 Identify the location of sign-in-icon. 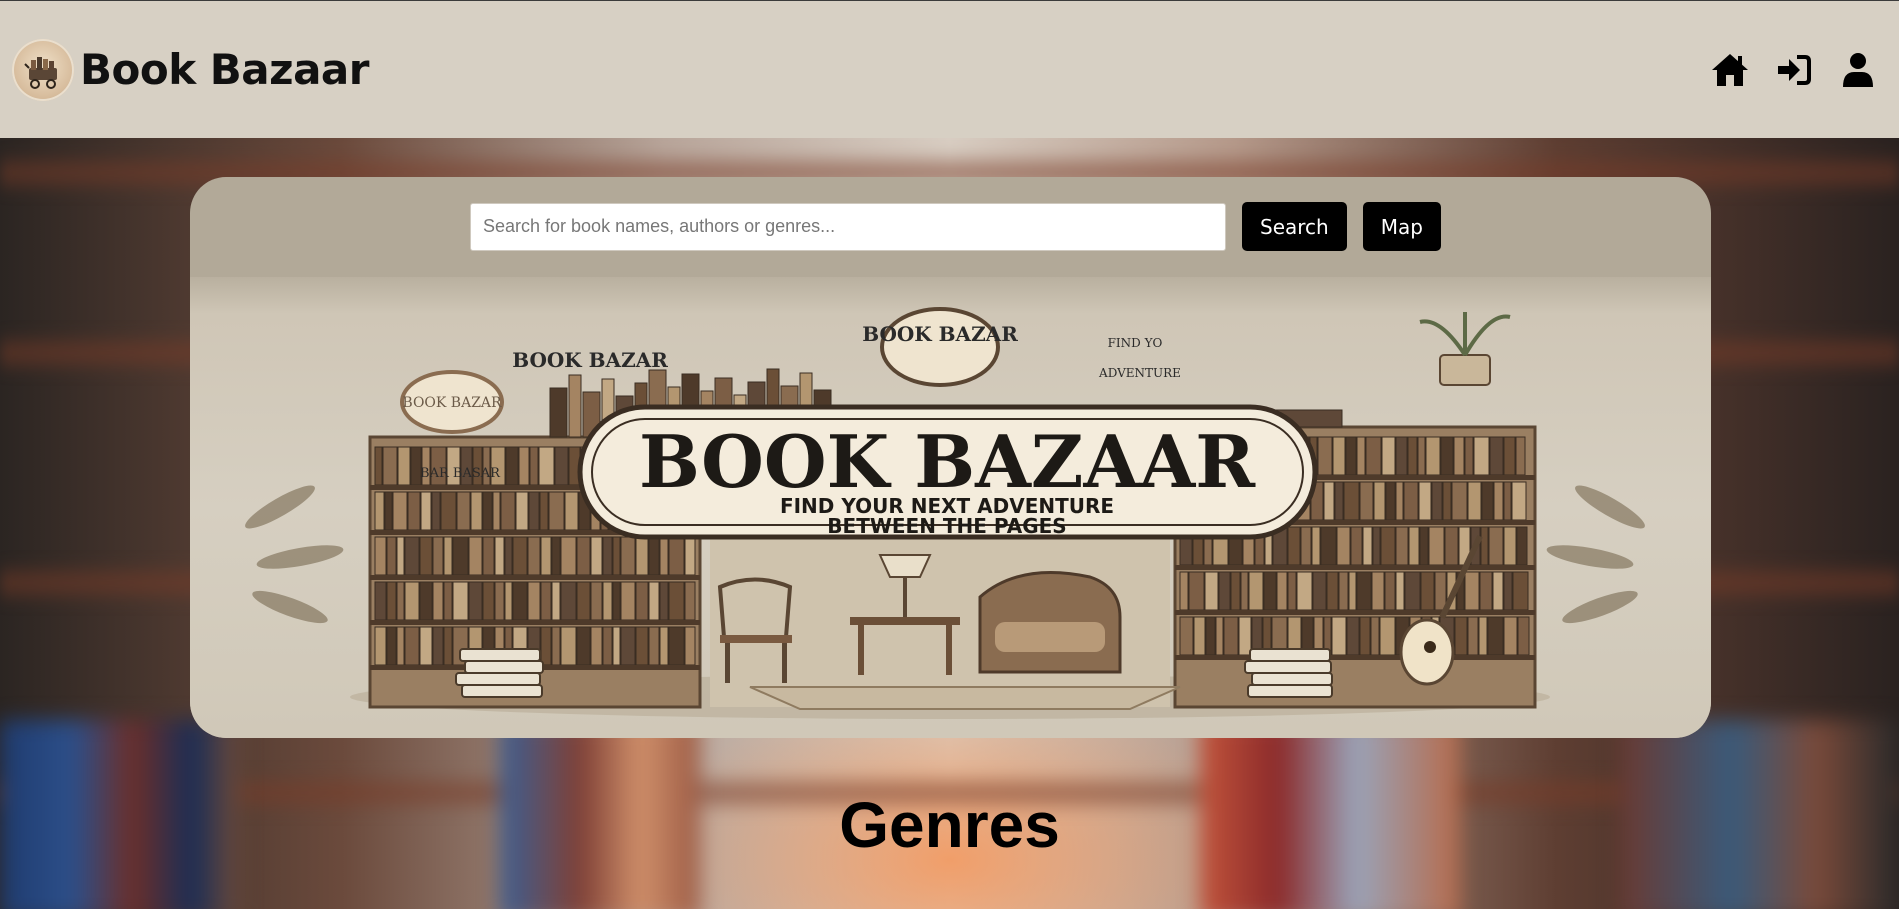
(1794, 70).